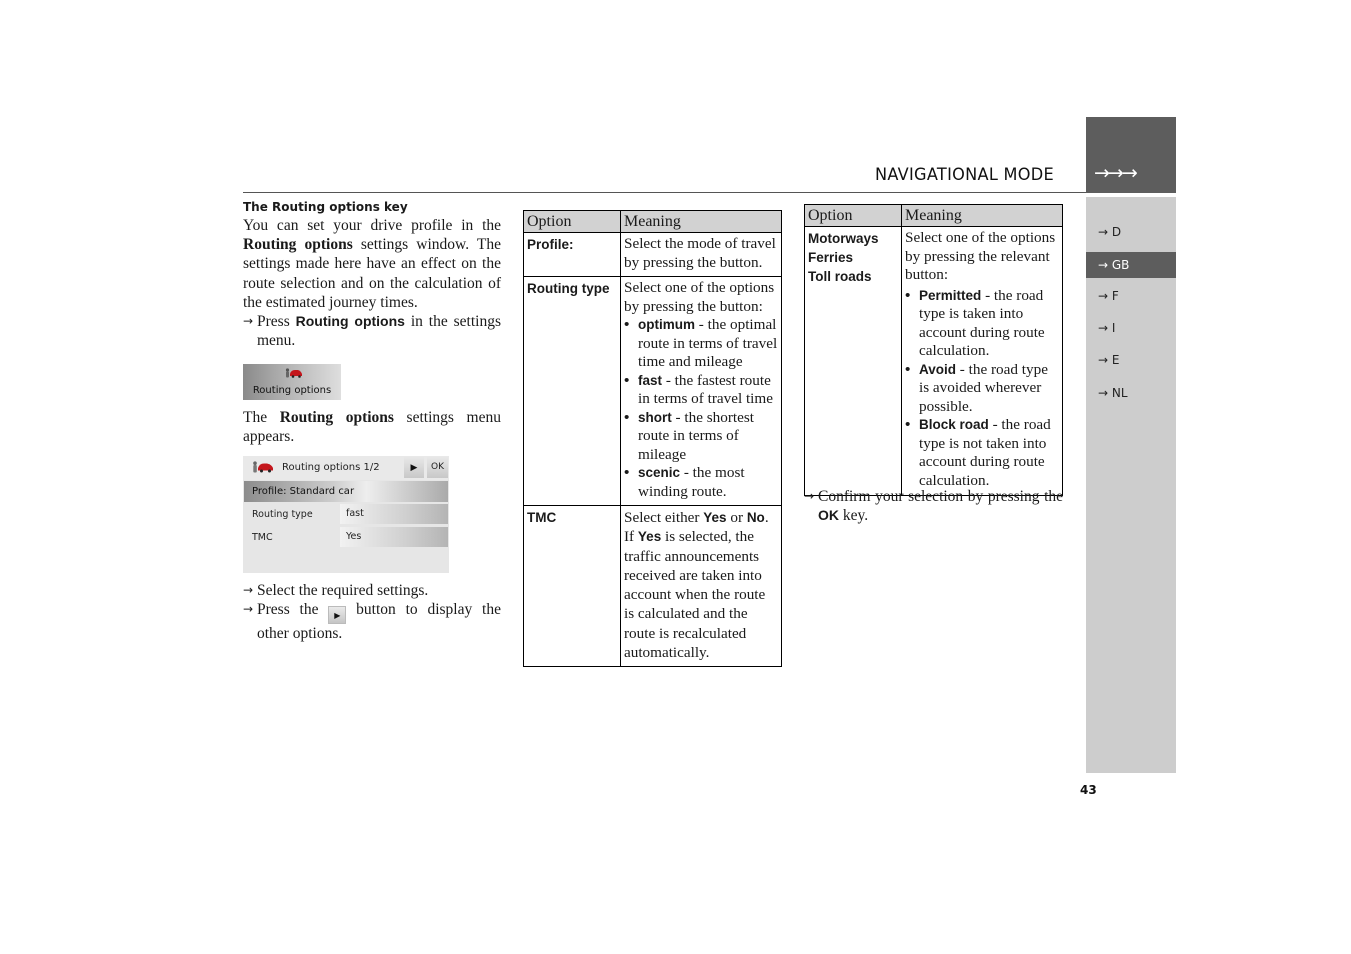  I want to click on keyword: Avoid, so click(937, 369).